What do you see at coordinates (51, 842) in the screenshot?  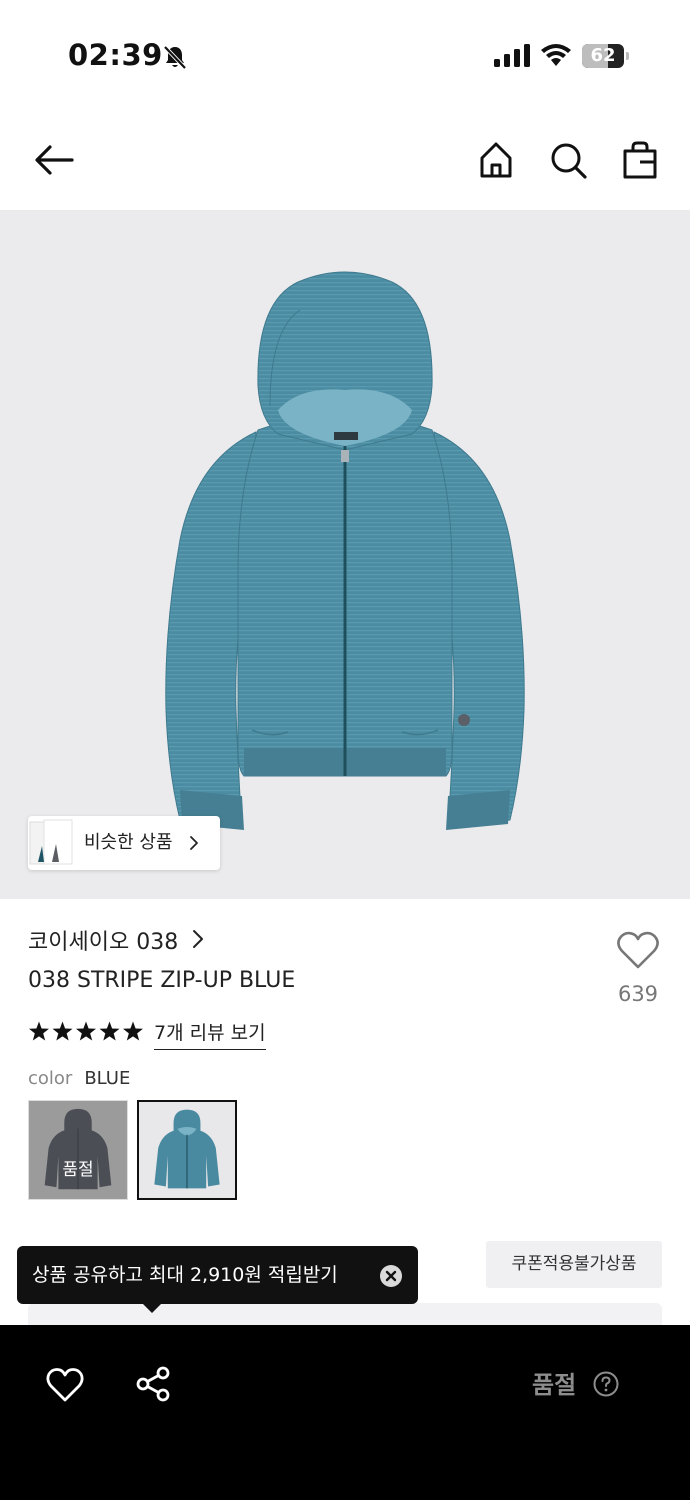 I see `similar-product-thumbnails` at bounding box center [51, 842].